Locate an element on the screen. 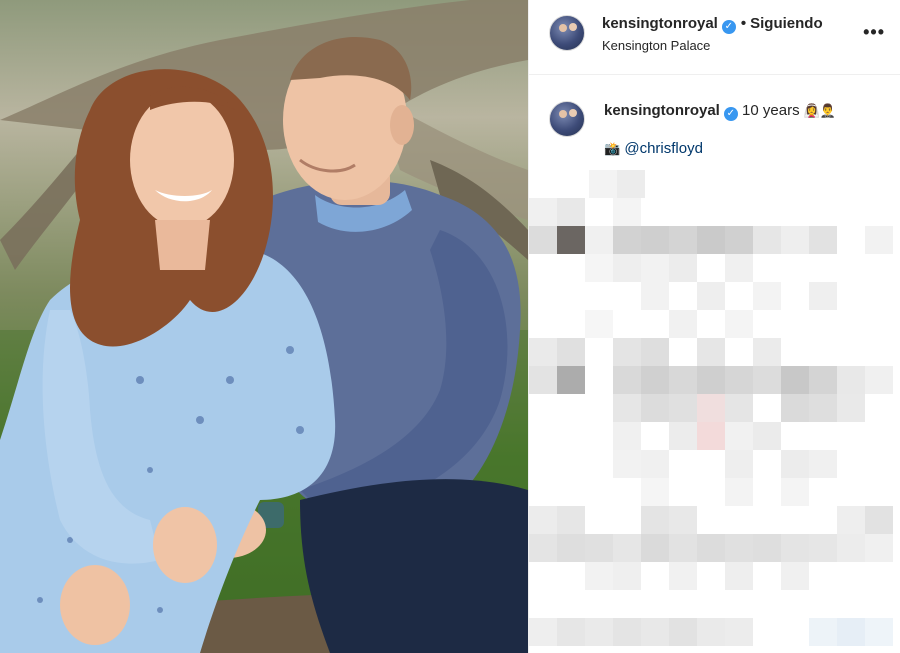 The height and width of the screenshot is (653, 900). camera-icon: 📸 is located at coordinates (612, 149).